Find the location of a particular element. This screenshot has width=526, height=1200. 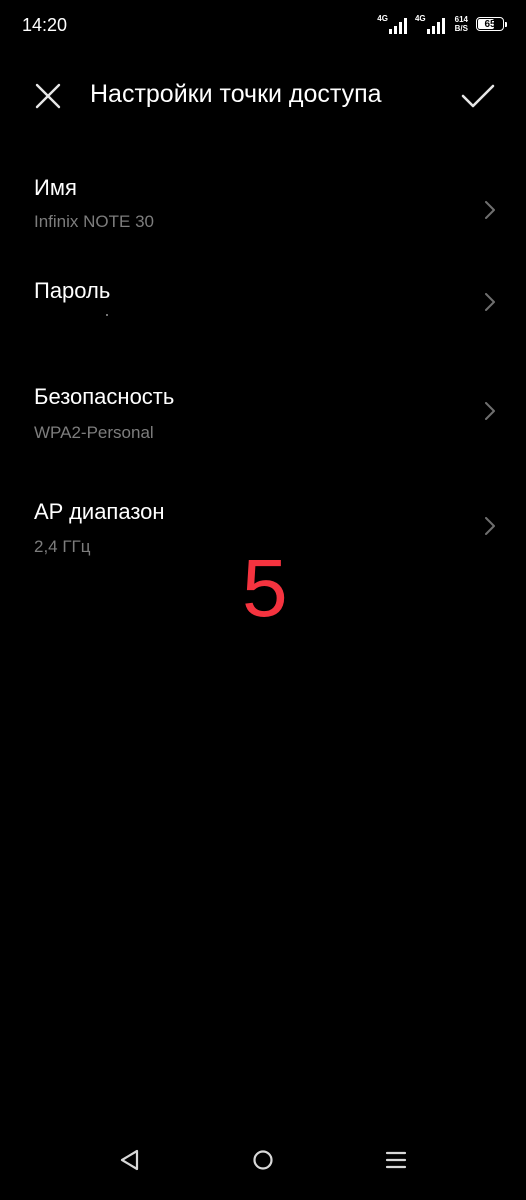

setting-value-ap-band: 2,4 ГГц is located at coordinates (62, 546).